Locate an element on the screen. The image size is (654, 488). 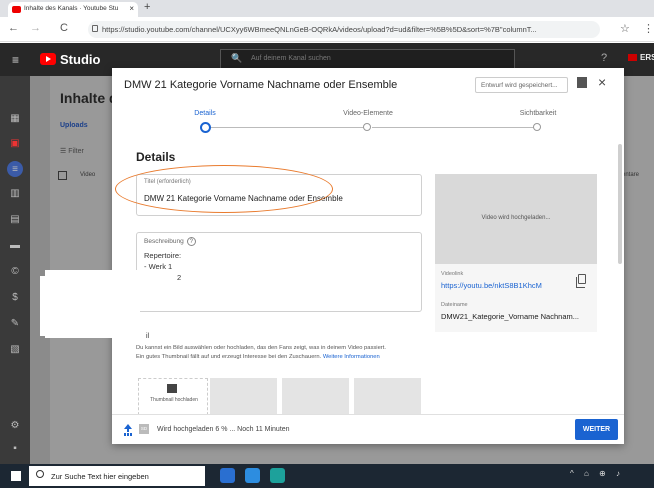
tab-uploads: Uploads is located at coordinates (74, 125).